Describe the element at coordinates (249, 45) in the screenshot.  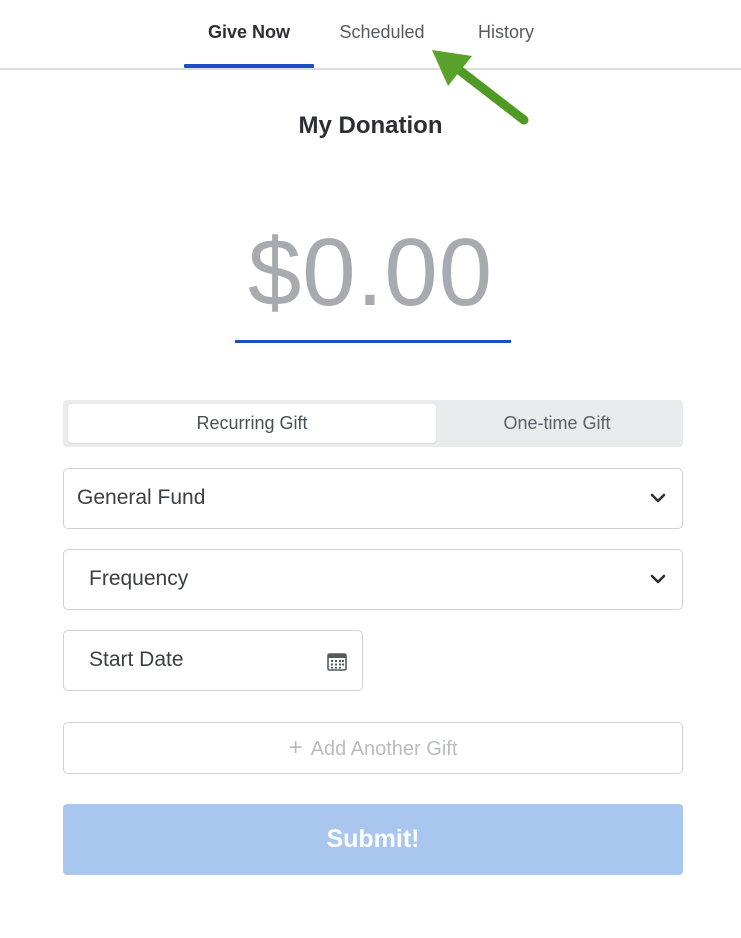
I see `tab-give-now: Give Now` at that location.